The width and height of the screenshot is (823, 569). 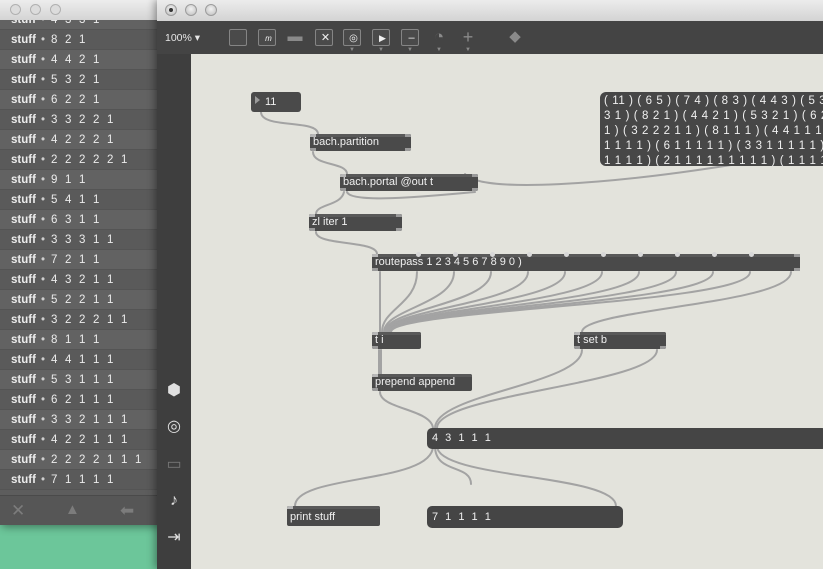 What do you see at coordinates (174, 465) in the screenshot?
I see `screen-icon: ▭` at bounding box center [174, 465].